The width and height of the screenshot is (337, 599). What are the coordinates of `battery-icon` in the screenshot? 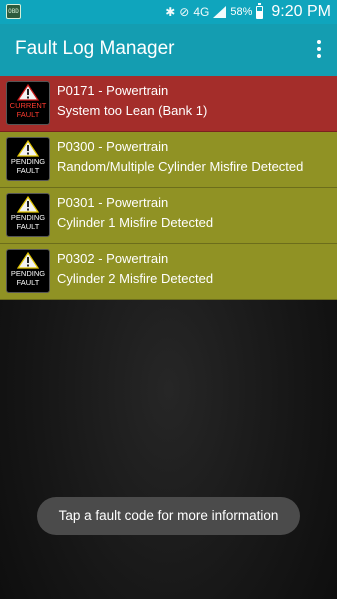 It's located at (260, 10).